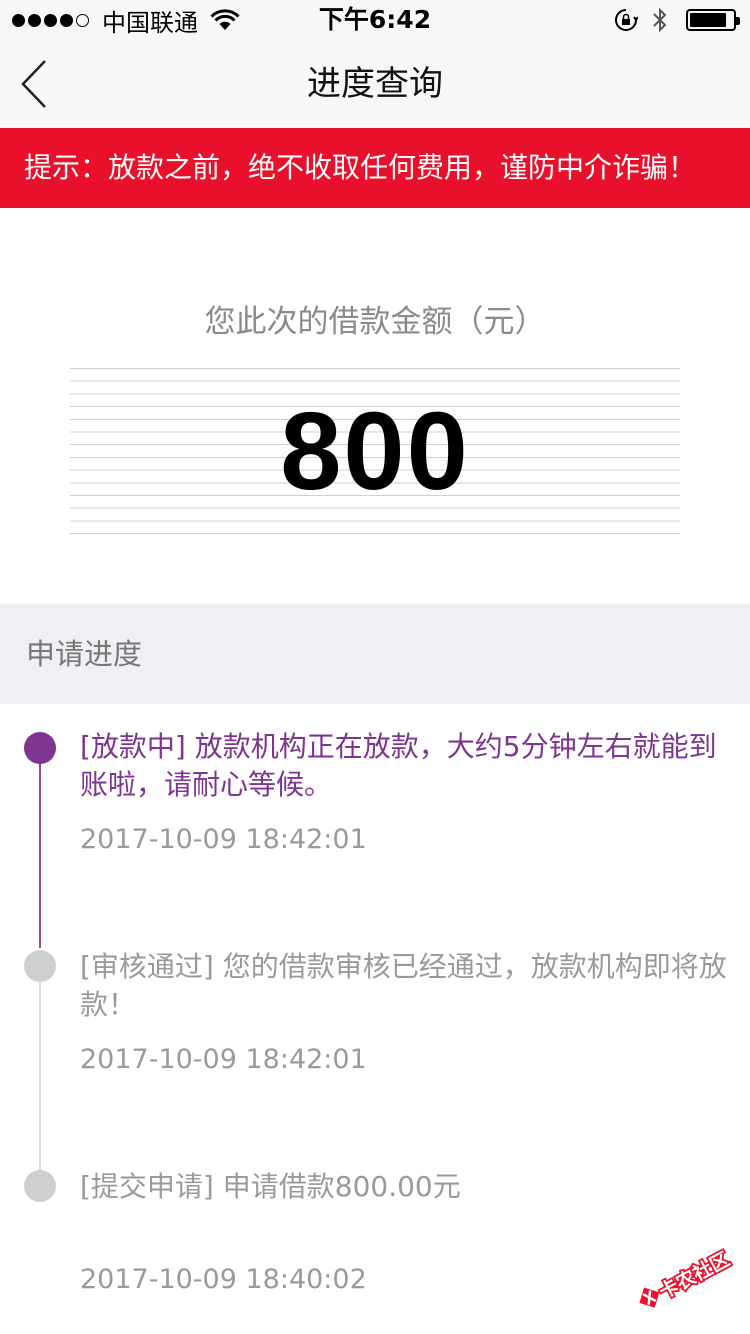  Describe the element at coordinates (223, 1279) in the screenshot. I see `timeline-step-time: 2017-10-09 18:40:02` at that location.